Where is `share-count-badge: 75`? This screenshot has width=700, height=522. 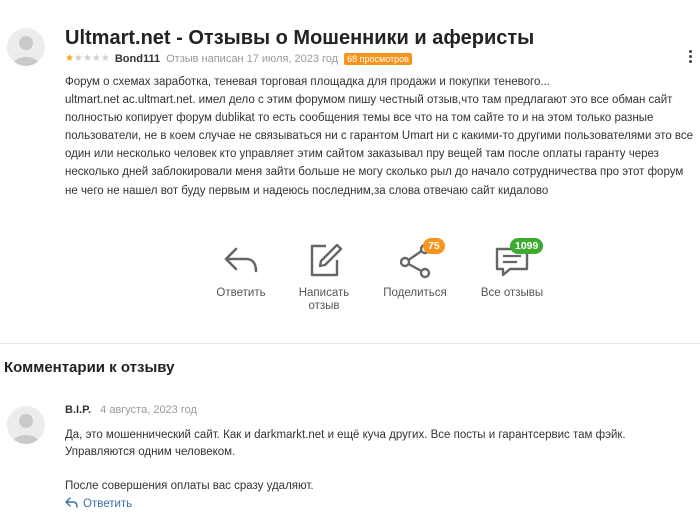 share-count-badge: 75 is located at coordinates (434, 246).